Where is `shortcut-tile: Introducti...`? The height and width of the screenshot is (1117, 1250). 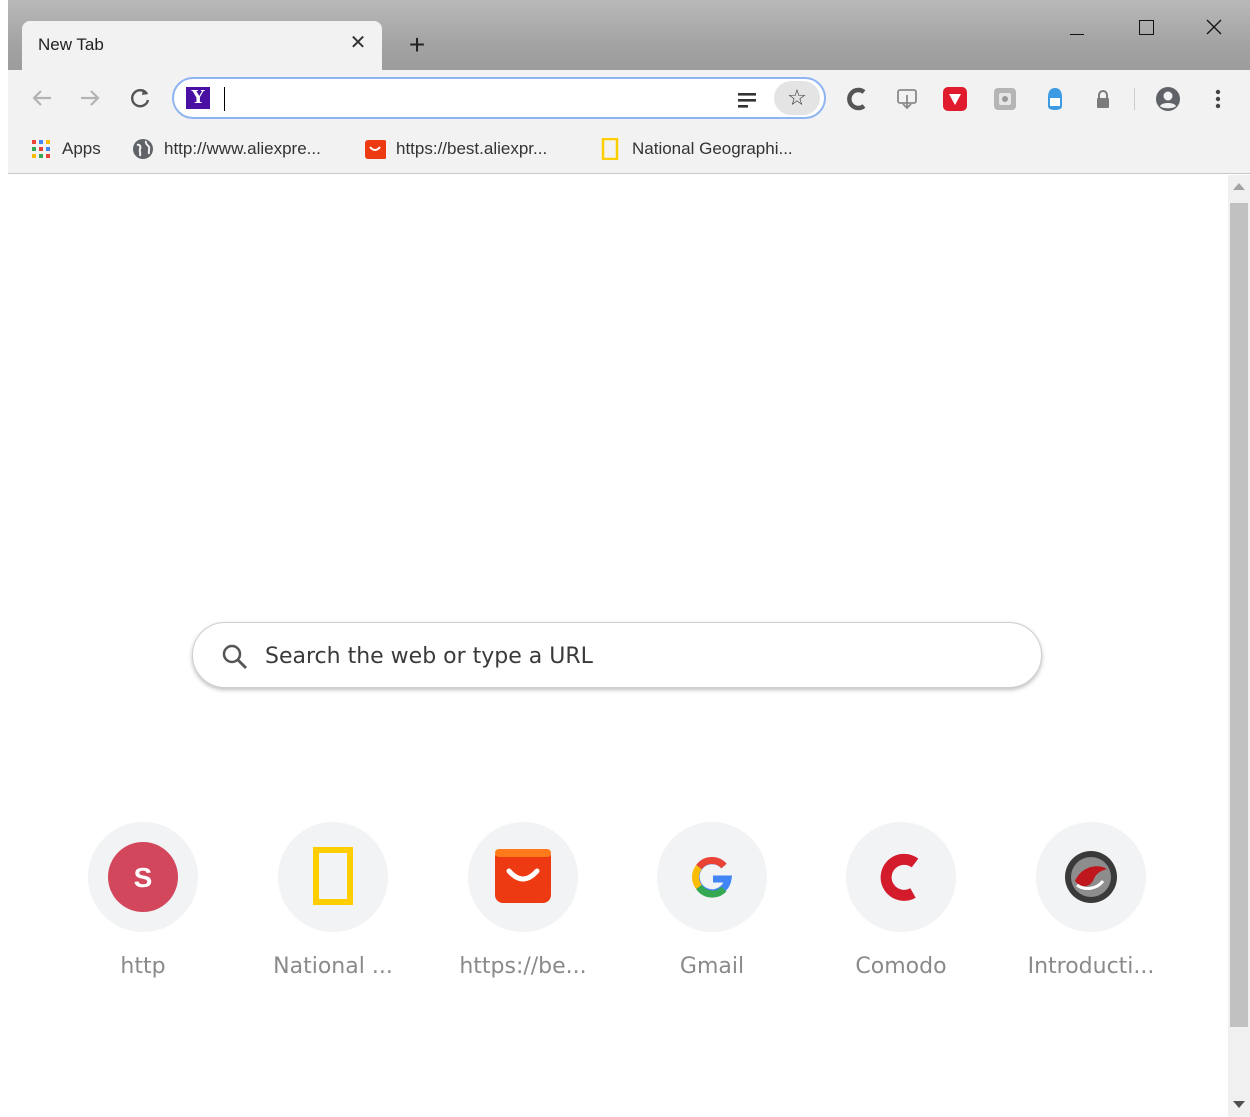
shortcut-tile: Introducti... is located at coordinates (1091, 912).